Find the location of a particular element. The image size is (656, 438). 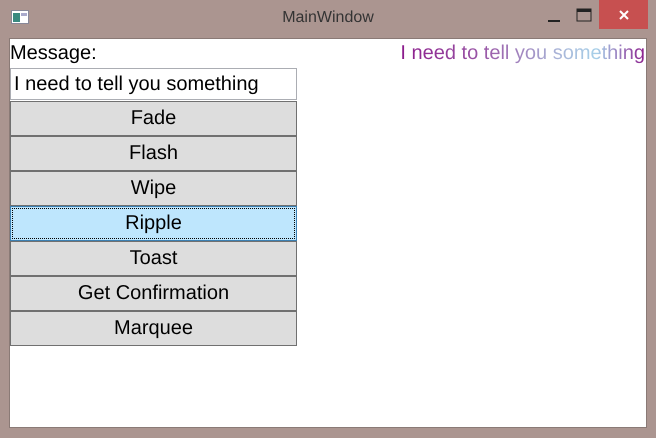

action-button: Fade is located at coordinates (153, 118).